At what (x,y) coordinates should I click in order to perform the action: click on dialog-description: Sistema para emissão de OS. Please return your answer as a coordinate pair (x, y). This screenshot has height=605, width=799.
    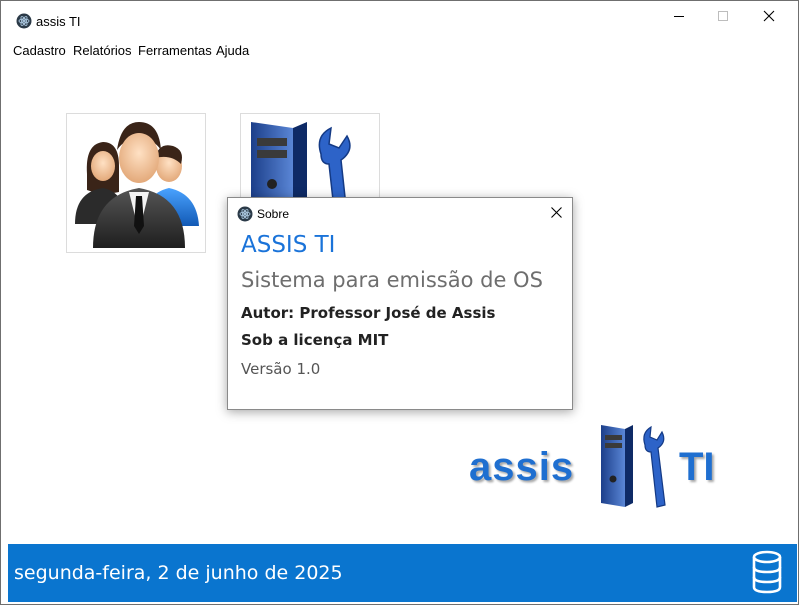
    Looking at the image, I should click on (392, 280).